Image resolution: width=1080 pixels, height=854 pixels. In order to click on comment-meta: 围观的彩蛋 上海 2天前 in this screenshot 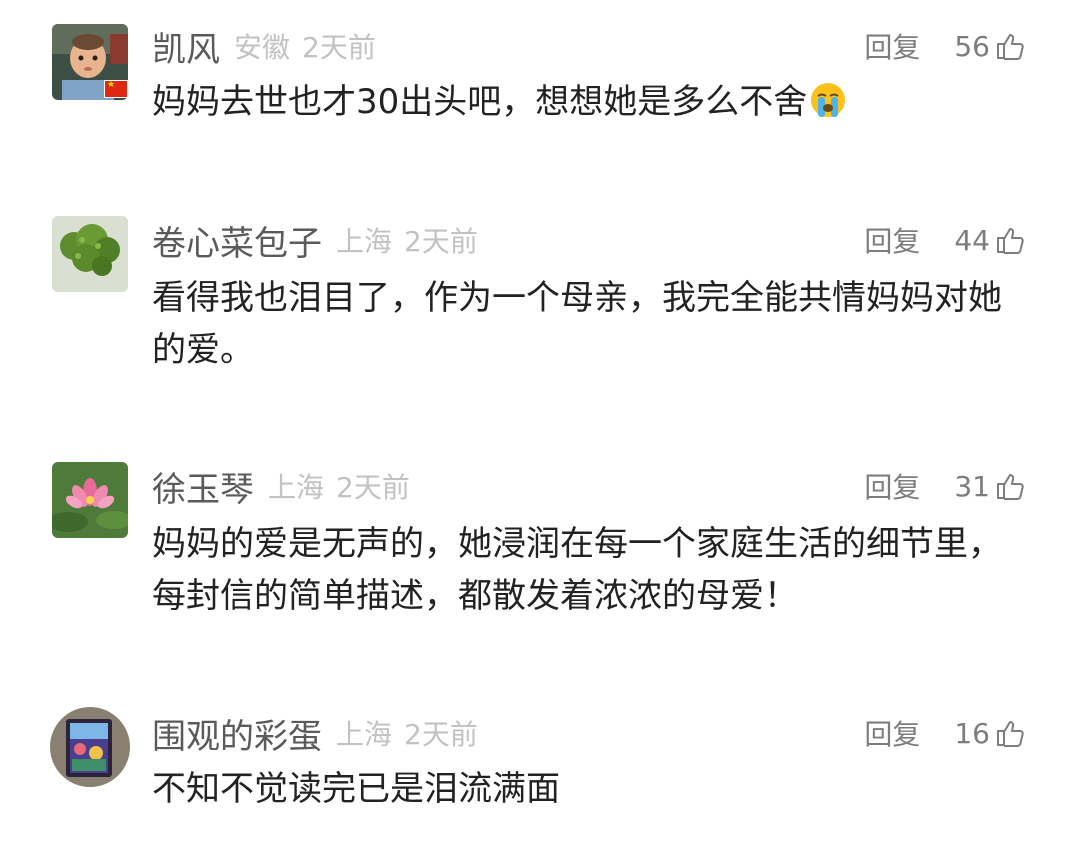, I will do `click(315, 733)`.